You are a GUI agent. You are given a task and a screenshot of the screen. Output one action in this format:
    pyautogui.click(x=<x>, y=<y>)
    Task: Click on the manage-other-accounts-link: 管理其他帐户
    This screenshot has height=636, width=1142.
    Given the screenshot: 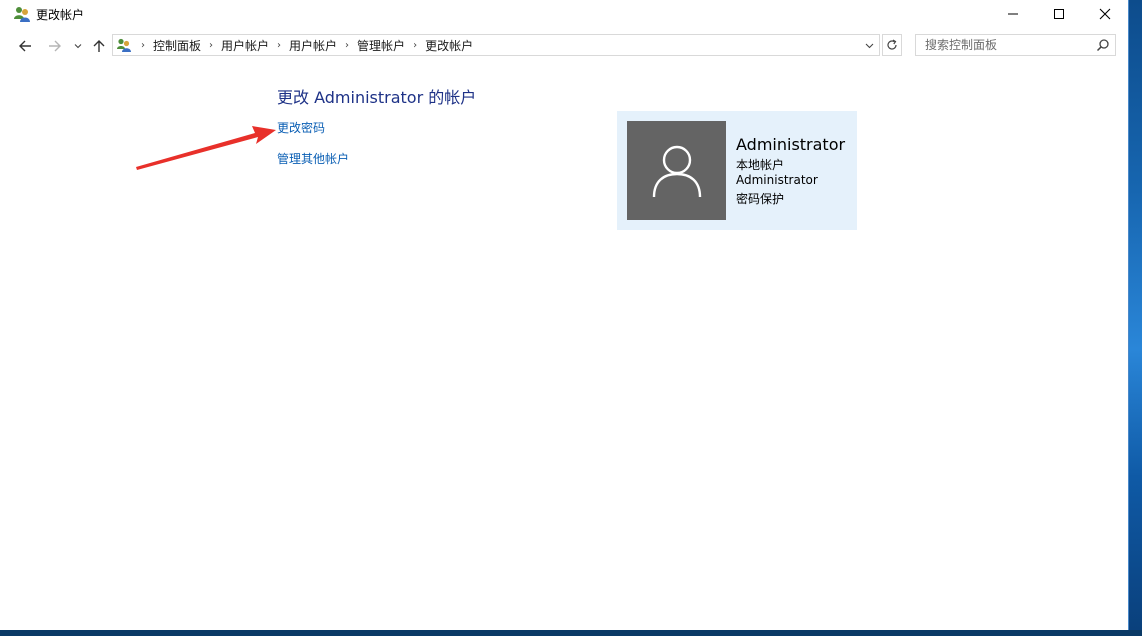 What is the action you would take?
    pyautogui.click(x=313, y=158)
    